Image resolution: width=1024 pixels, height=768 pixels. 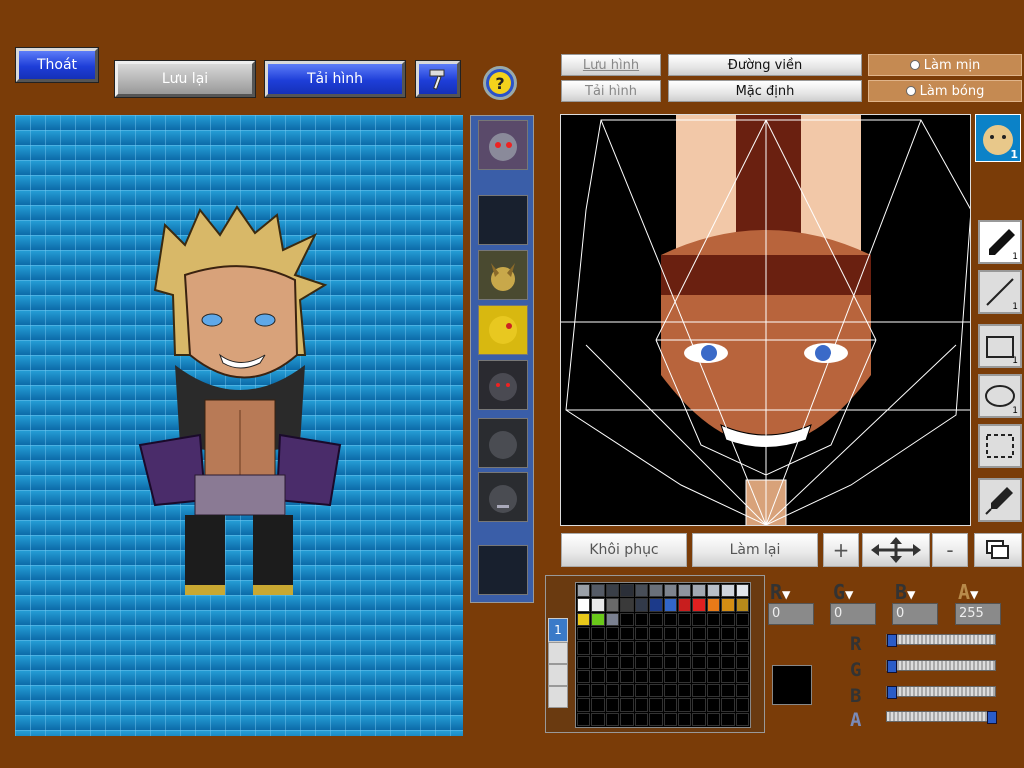 I want to click on green-slider-knob, so click(x=892, y=666).